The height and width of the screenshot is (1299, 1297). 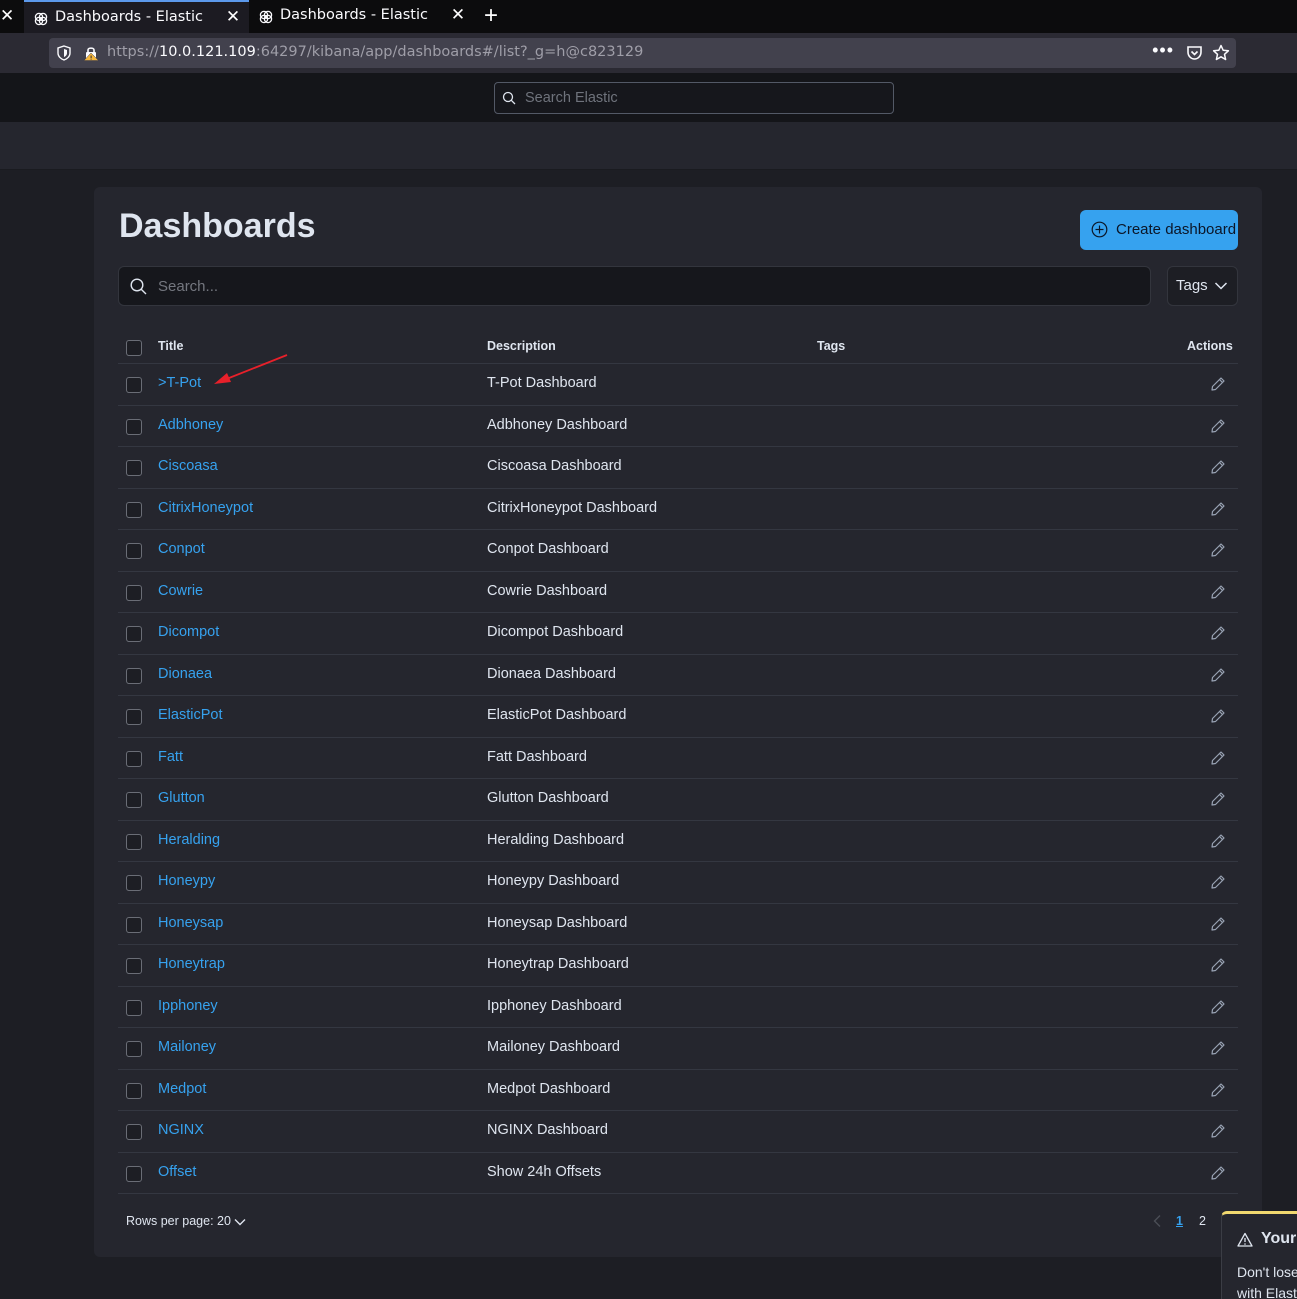 What do you see at coordinates (1245, 1239) in the screenshot?
I see `warning-icon` at bounding box center [1245, 1239].